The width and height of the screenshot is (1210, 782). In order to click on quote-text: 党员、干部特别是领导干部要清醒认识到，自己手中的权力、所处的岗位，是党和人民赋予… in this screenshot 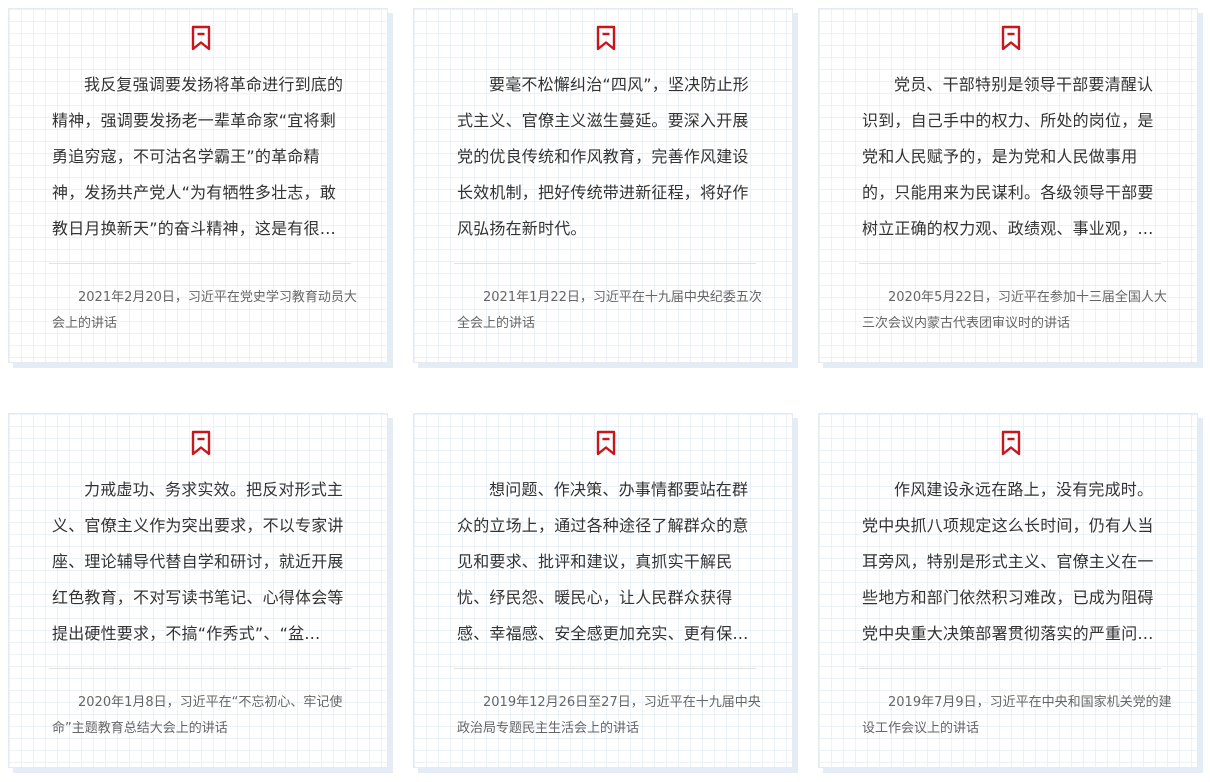, I will do `click(1008, 156)`.